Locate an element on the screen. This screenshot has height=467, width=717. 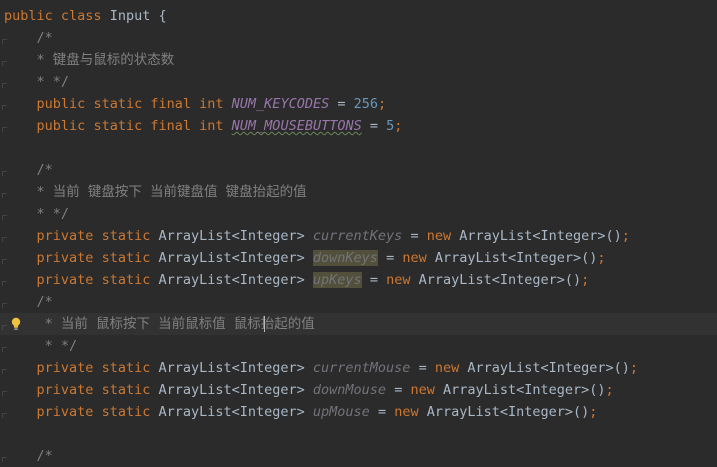
code-token: * 当前 键盘按下 当前键盘值 键盘抬起的值 is located at coordinates (155, 192).